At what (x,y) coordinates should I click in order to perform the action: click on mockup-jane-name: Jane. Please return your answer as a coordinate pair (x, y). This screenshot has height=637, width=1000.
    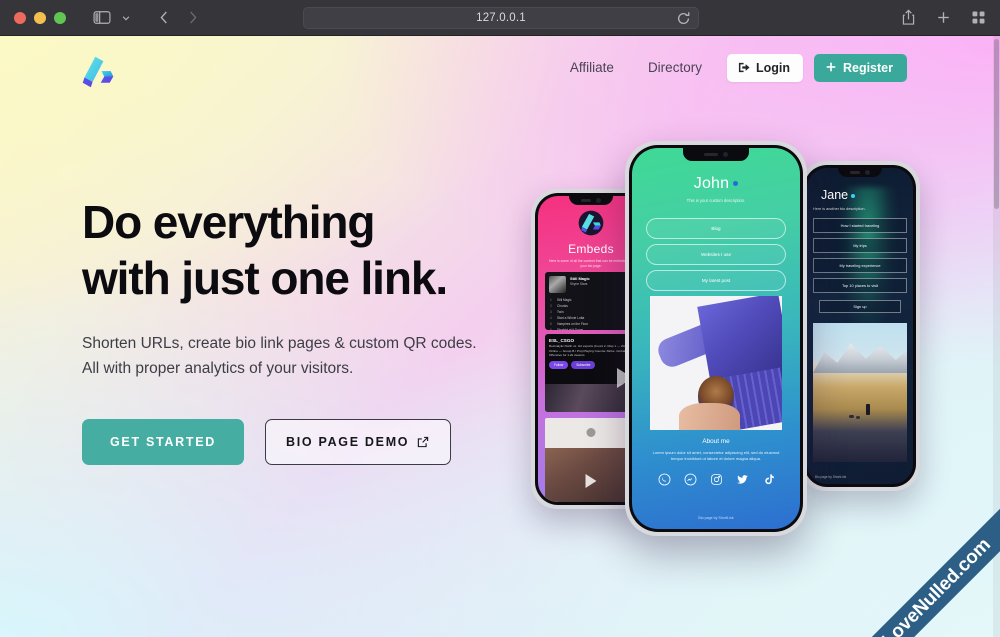
    Looking at the image, I should click on (838, 195).